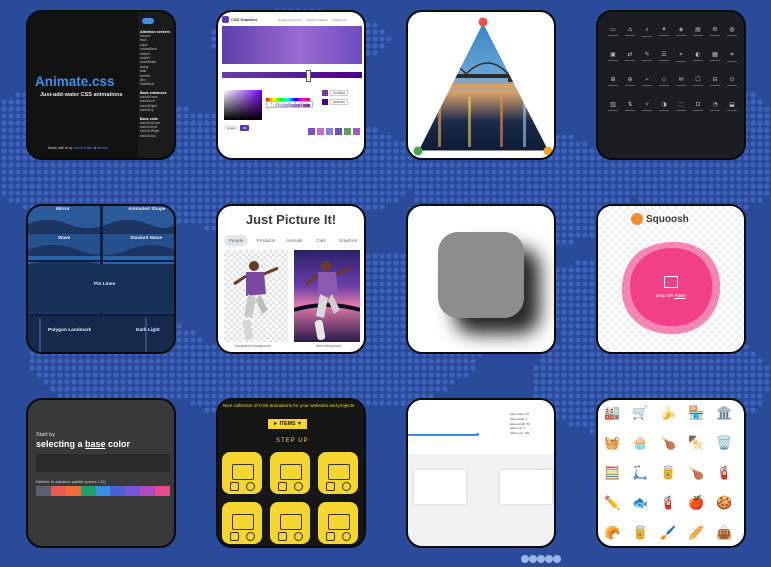 The width and height of the screenshot is (771, 567). What do you see at coordinates (671, 279) in the screenshot?
I see `card-squoosh: Squoosh Drop OR Paste` at bounding box center [671, 279].